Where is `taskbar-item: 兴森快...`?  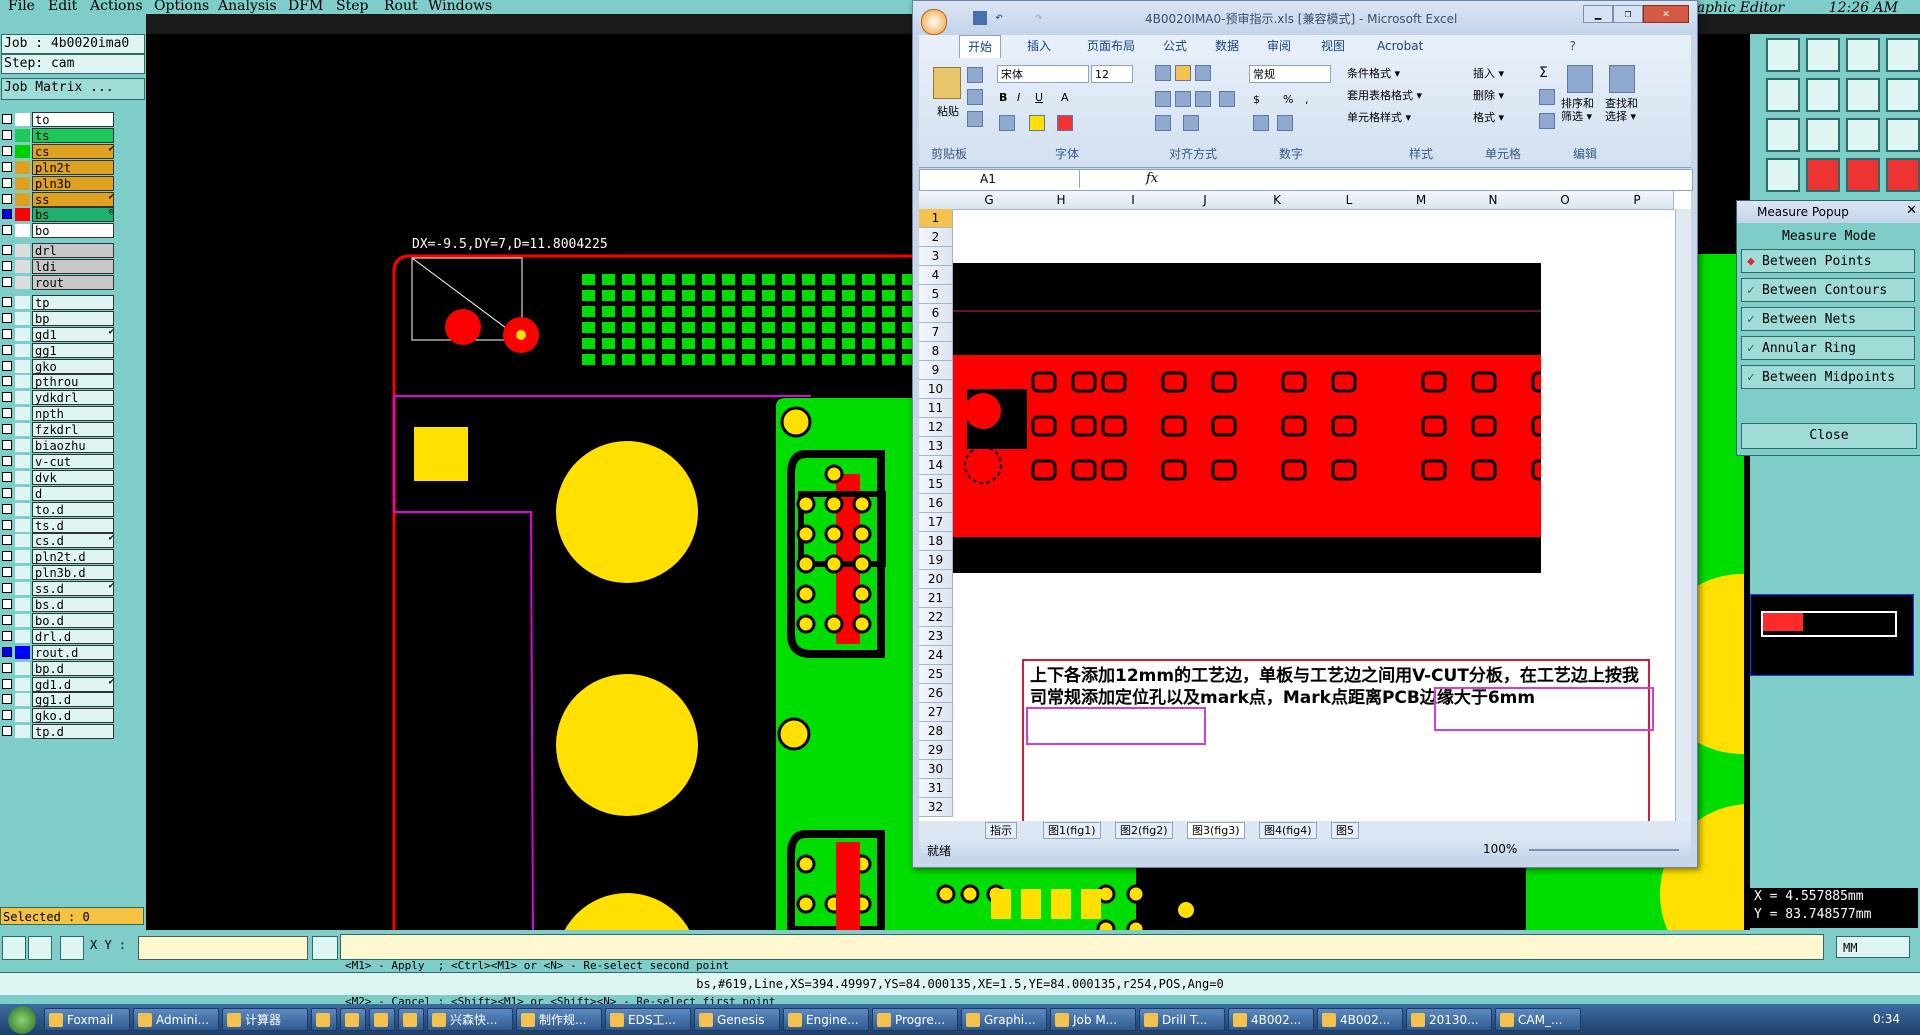
taskbar-item: 兴森快... is located at coordinates (470, 1019).